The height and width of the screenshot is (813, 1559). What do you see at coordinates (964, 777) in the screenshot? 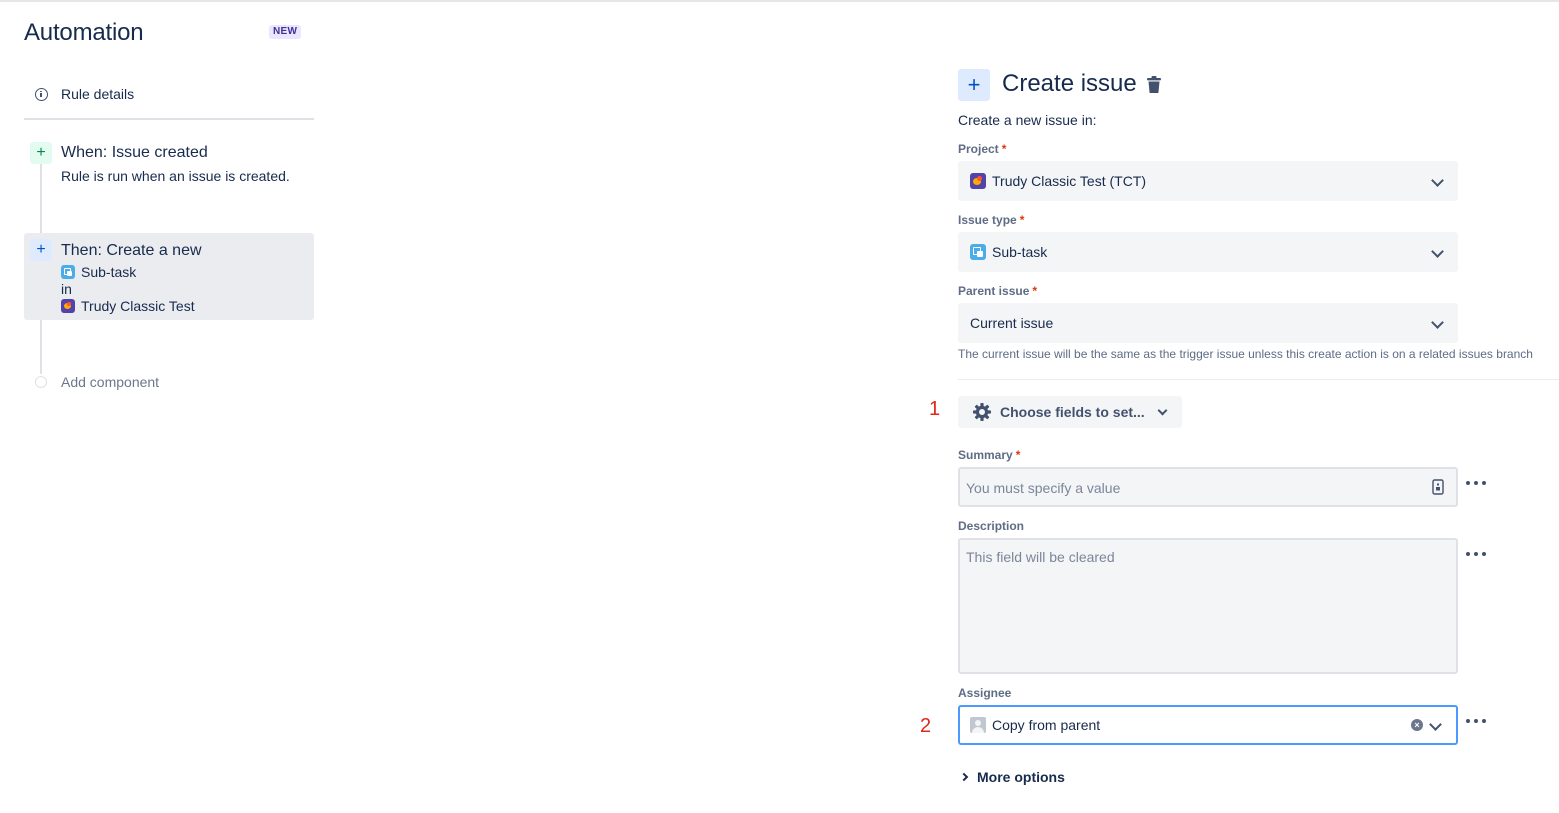
I see `chevron-right-icon` at bounding box center [964, 777].